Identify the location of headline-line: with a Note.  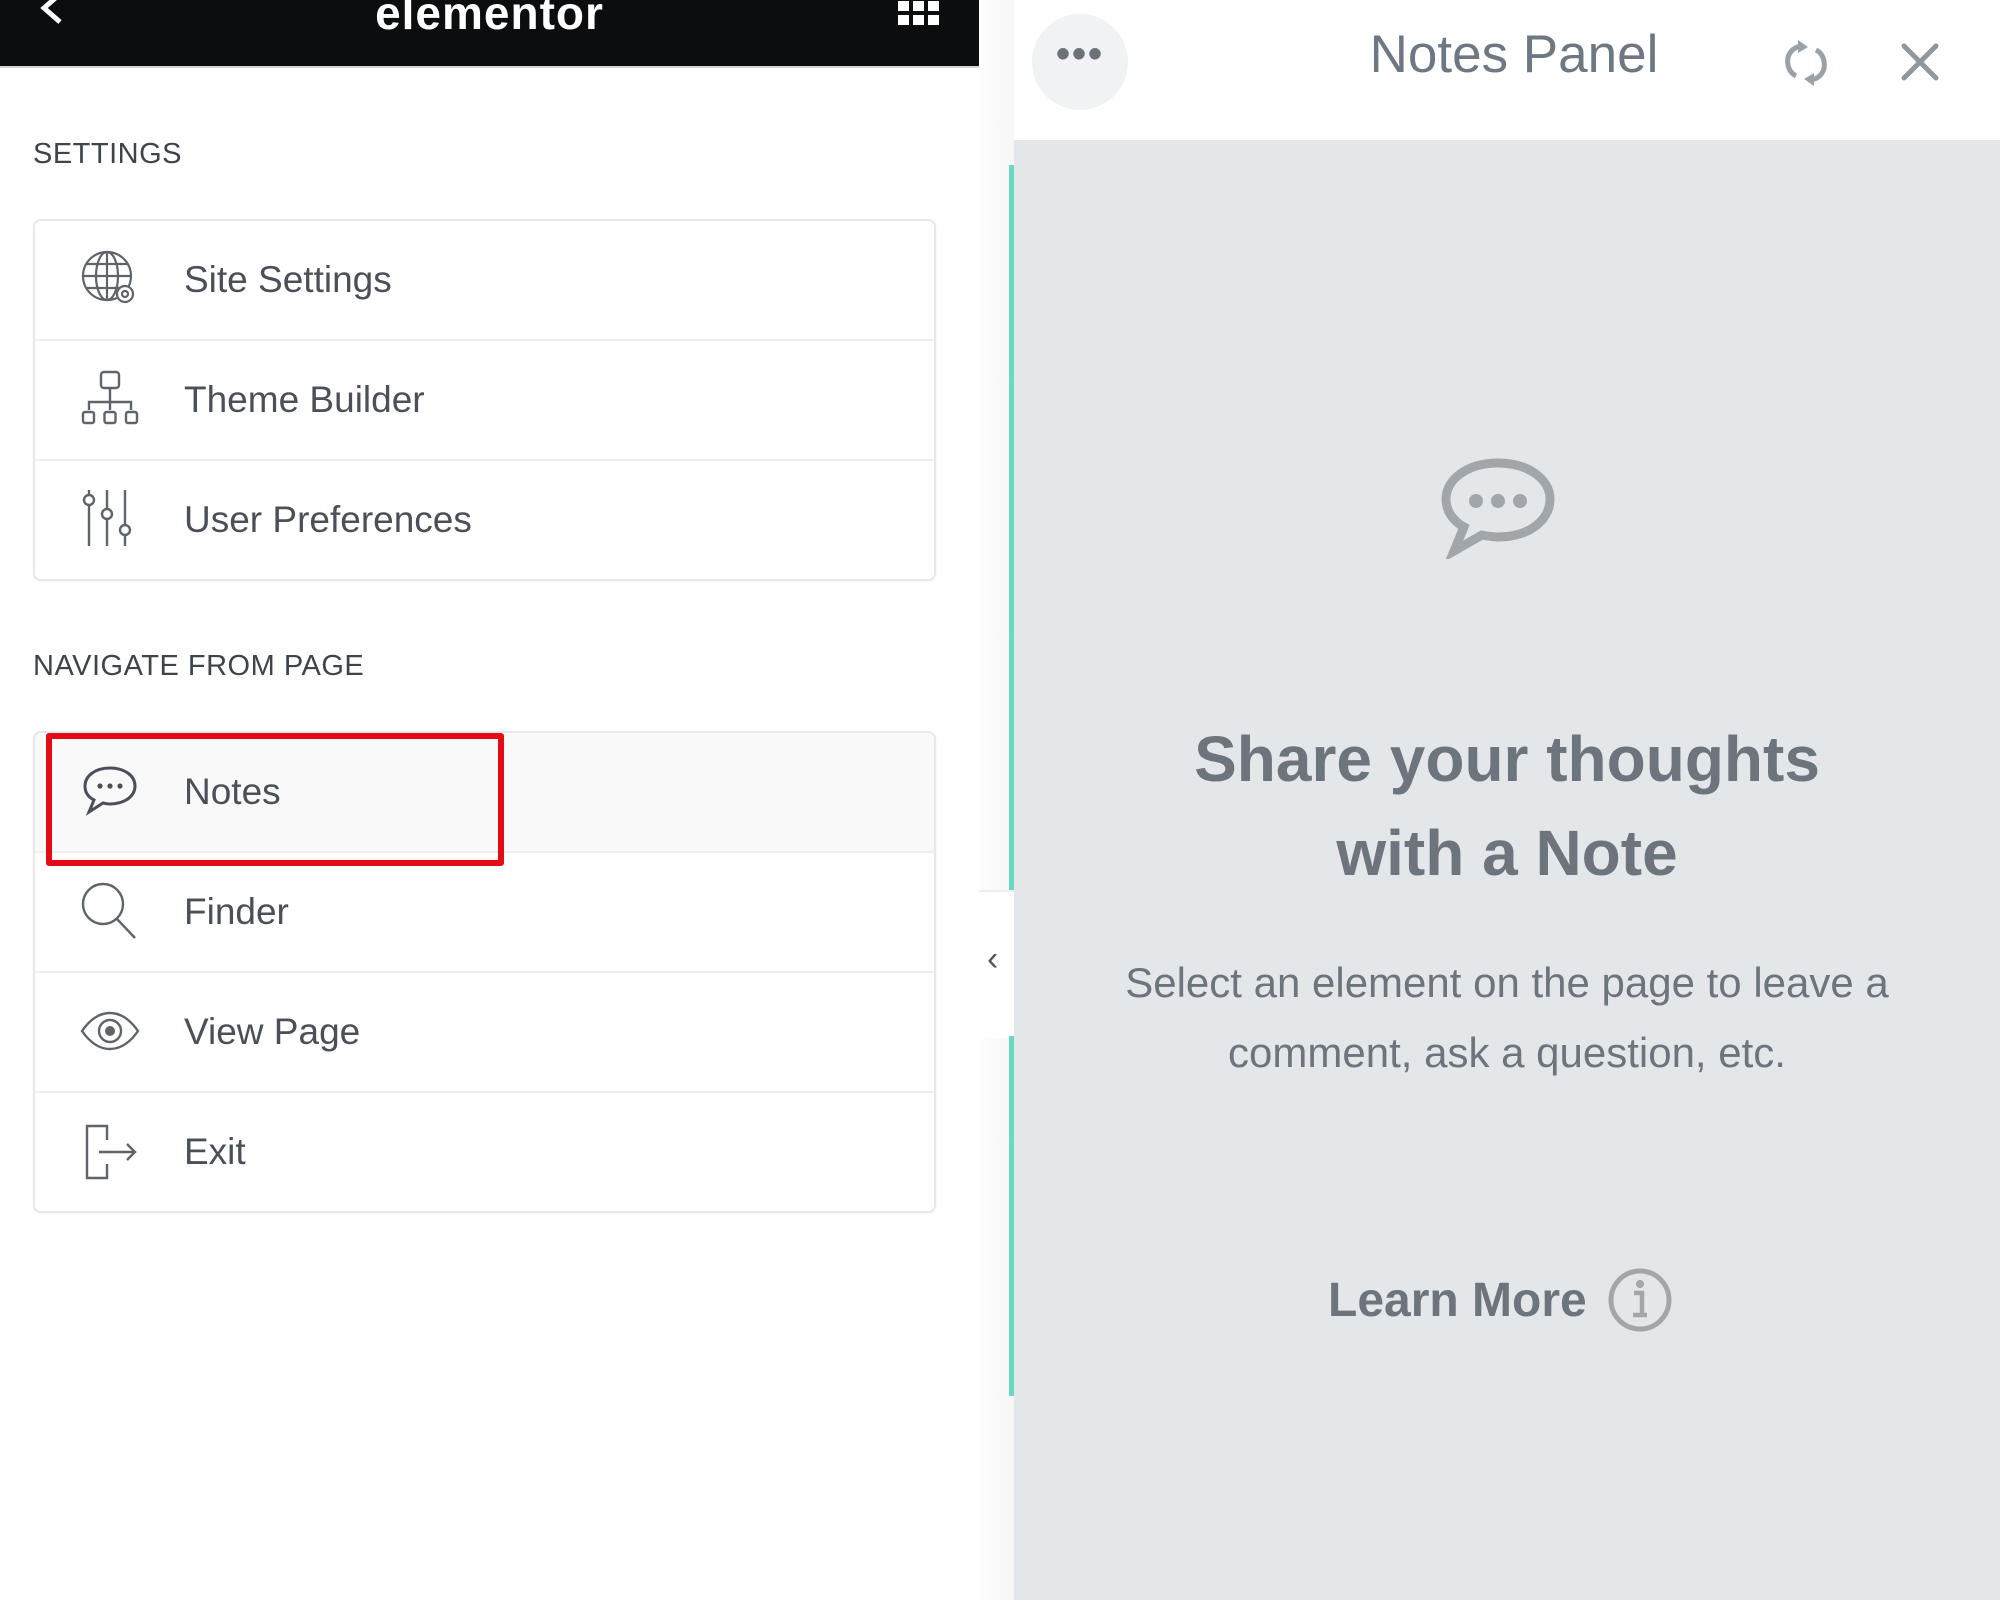
(1507, 853).